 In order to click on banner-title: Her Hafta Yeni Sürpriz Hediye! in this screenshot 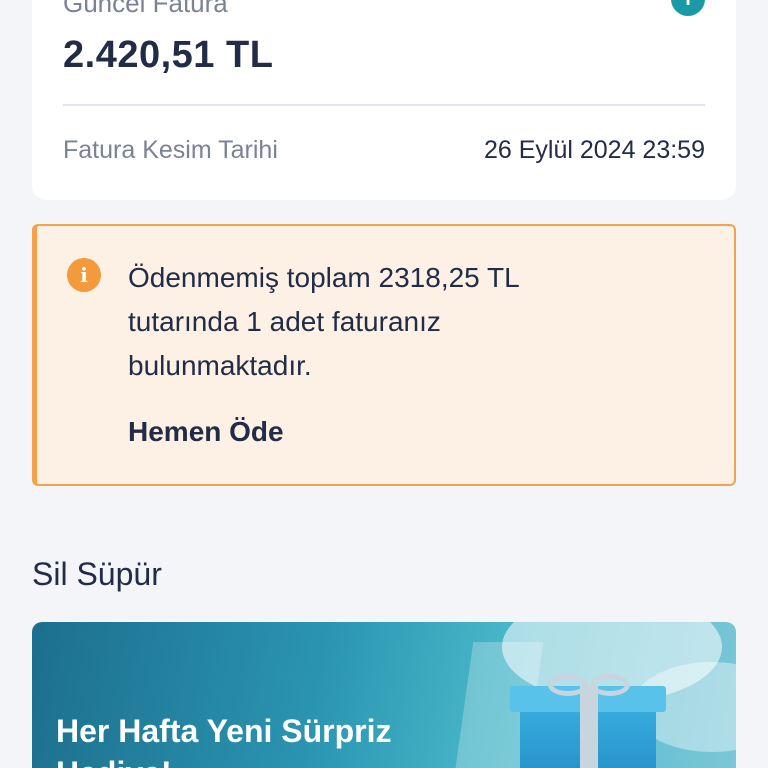, I will do `click(224, 740)`.